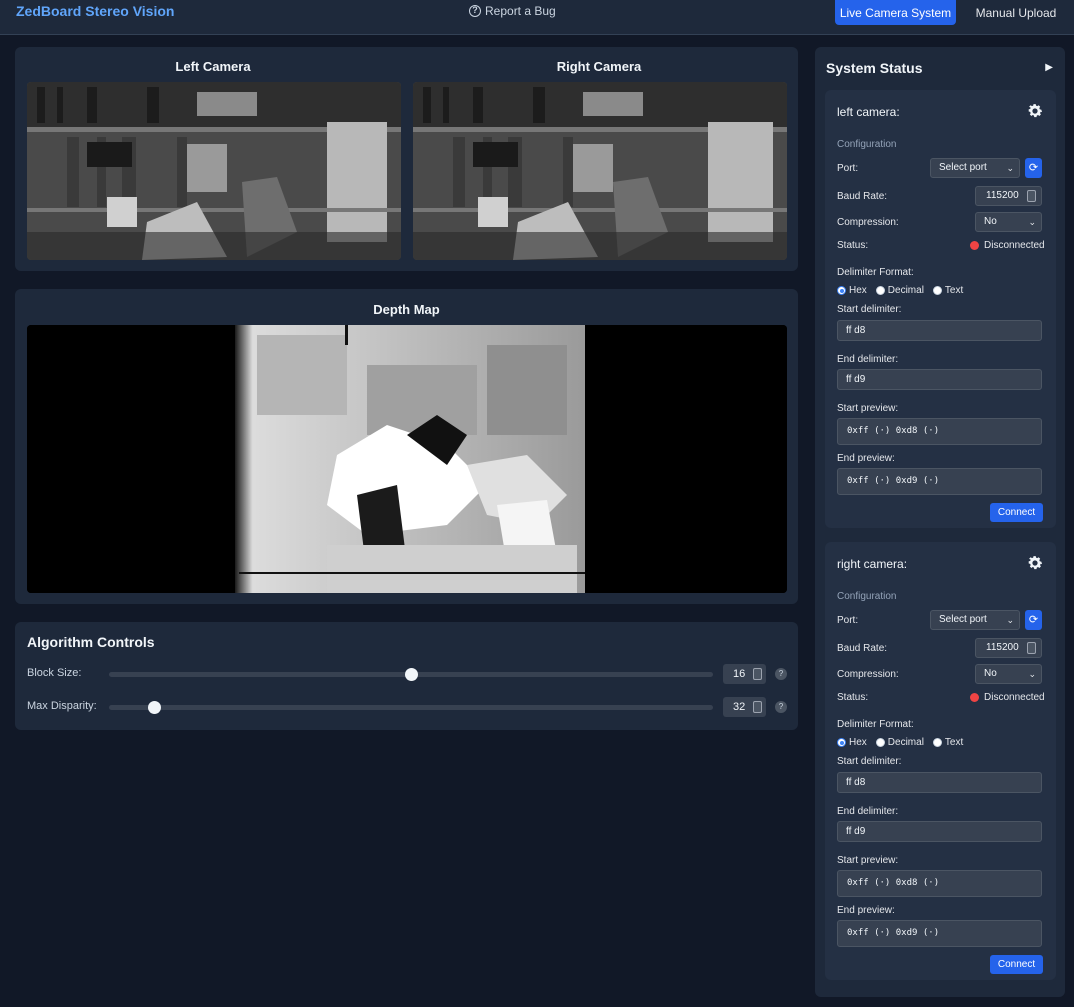 This screenshot has width=1074, height=1007. Describe the element at coordinates (54, 673) in the screenshot. I see `block-size-label: Block Size:` at that location.